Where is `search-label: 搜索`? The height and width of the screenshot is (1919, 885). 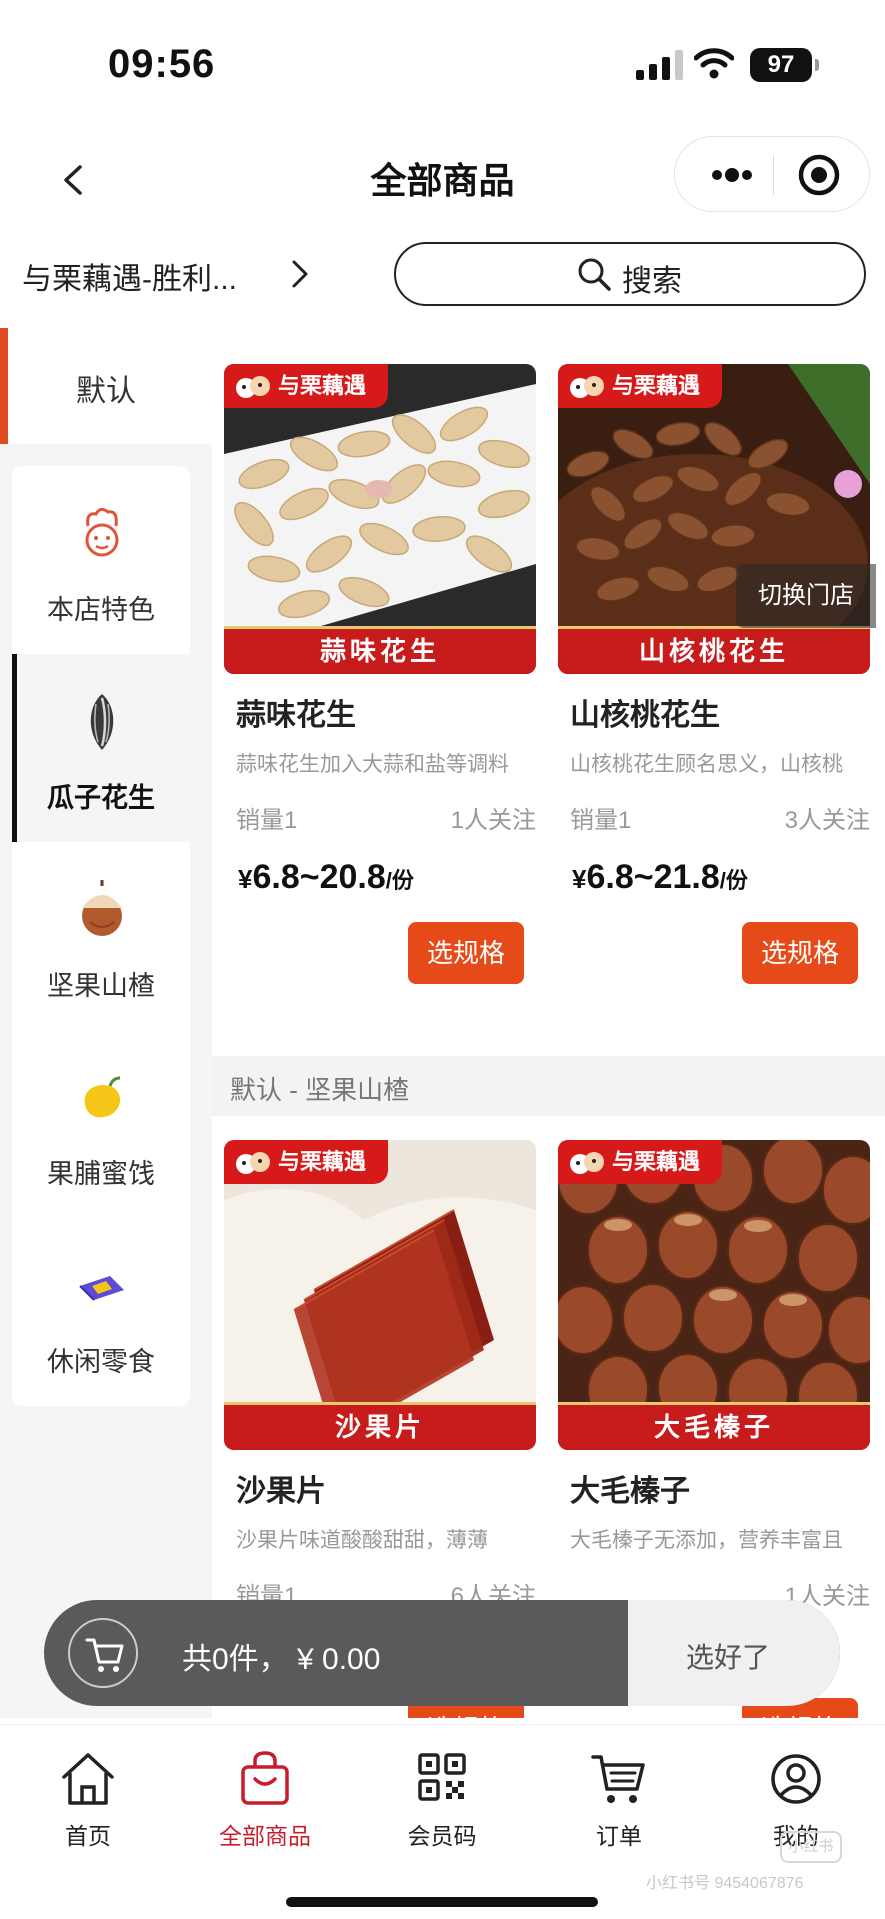 search-label: 搜索 is located at coordinates (652, 281).